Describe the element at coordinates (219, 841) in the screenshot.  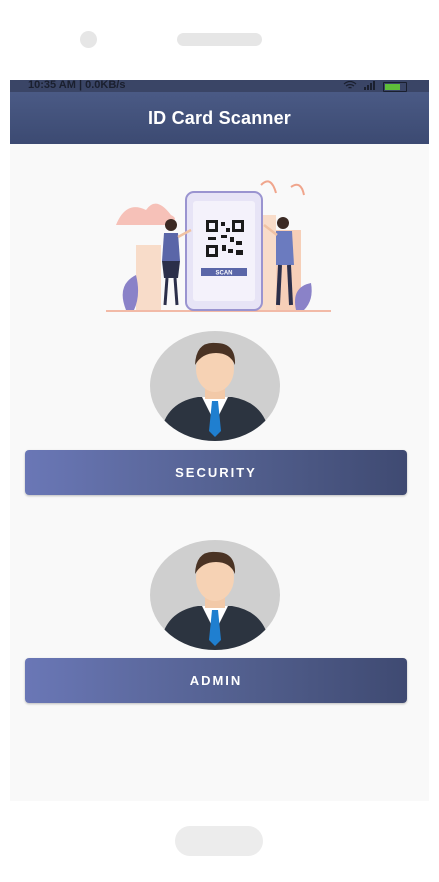
I see `home-button` at that location.